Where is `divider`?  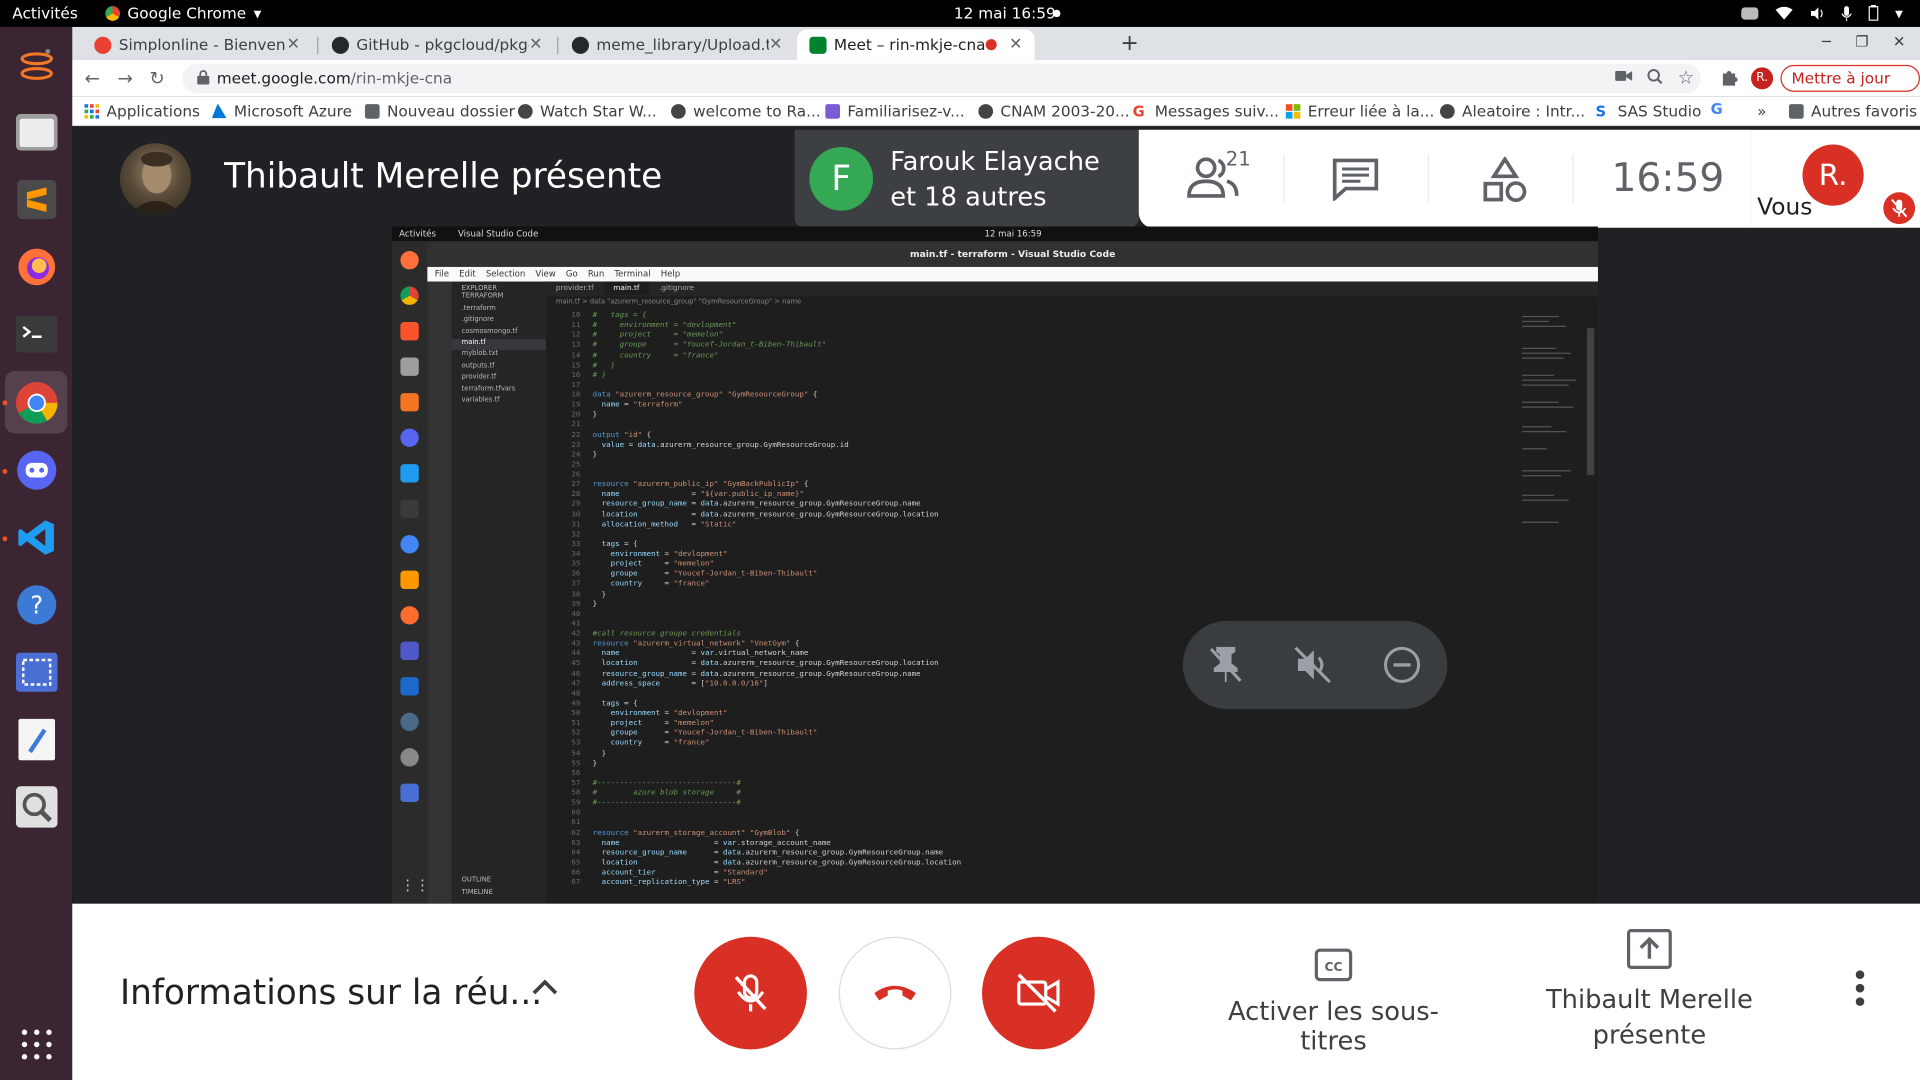
divider is located at coordinates (1428, 179).